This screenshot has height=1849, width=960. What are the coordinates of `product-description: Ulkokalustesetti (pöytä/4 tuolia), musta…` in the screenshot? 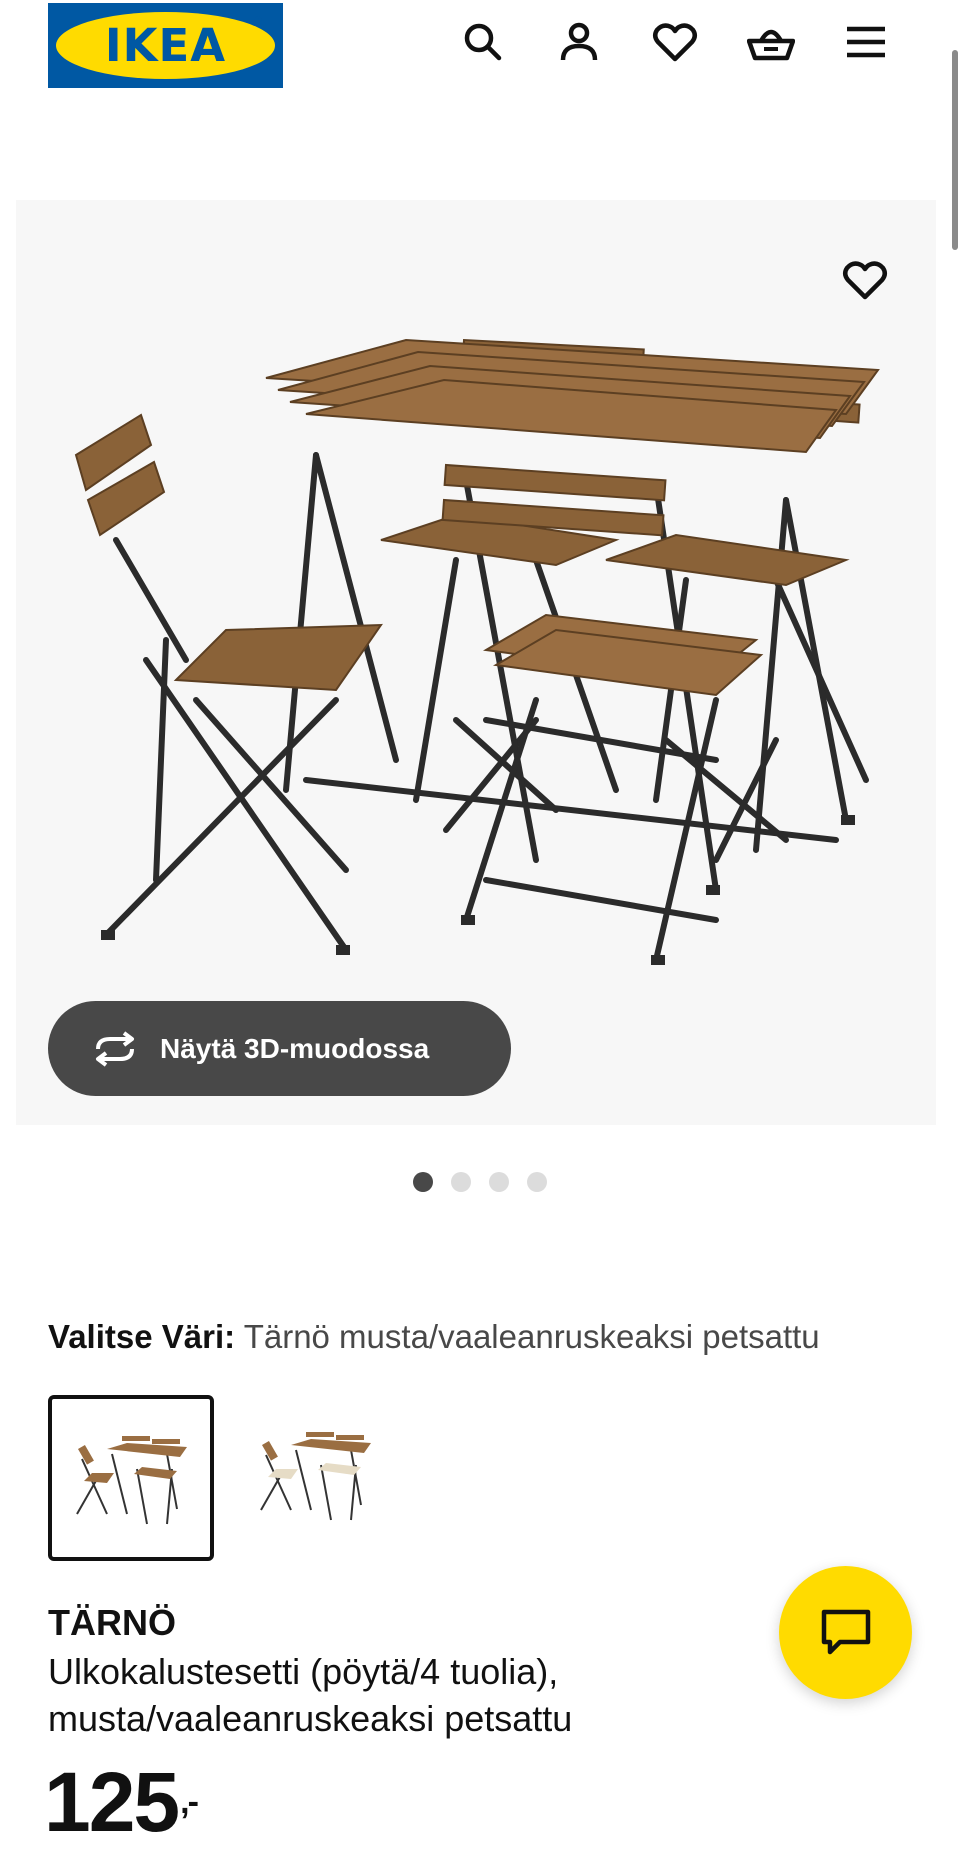 It's located at (310, 1695).